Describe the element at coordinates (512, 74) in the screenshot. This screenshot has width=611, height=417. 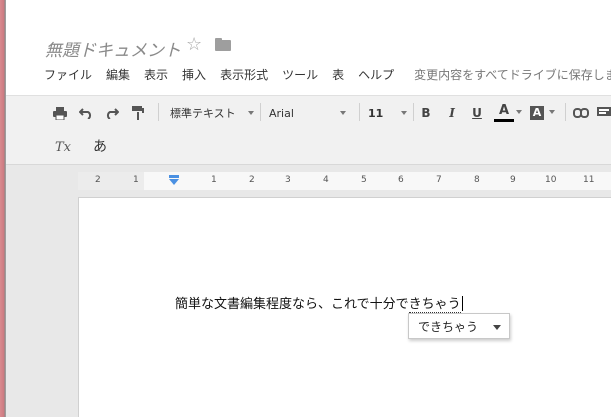
I see `save-status: 変更内容をすべてドライブに保存しました` at that location.